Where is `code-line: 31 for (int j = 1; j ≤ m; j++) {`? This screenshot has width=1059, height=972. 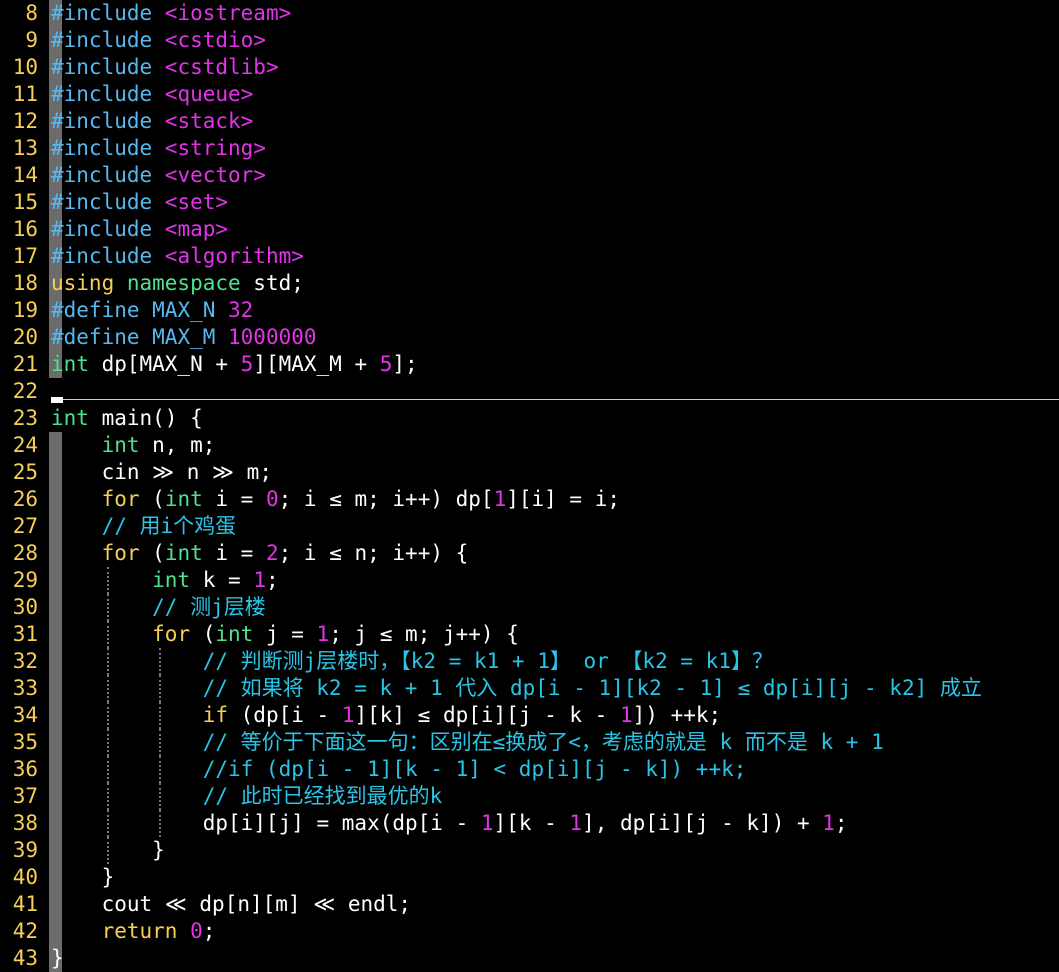
code-line: 31 for (int j = 1; j ≤ m; j++) { is located at coordinates (529, 634).